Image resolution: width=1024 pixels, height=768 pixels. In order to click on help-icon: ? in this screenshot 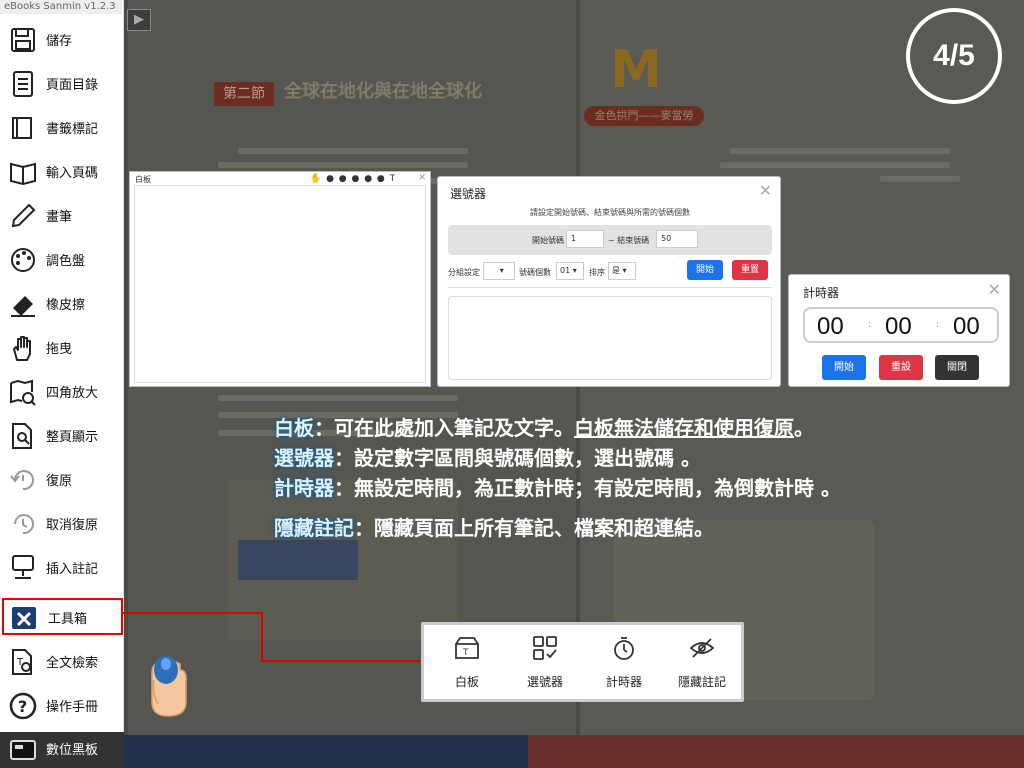, I will do `click(23, 706)`.